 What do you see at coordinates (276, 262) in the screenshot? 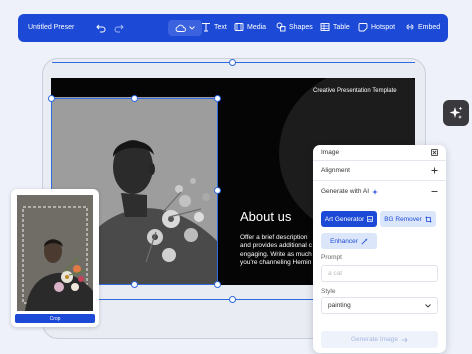
I see `body-line: you're channeling Hemin` at bounding box center [276, 262].